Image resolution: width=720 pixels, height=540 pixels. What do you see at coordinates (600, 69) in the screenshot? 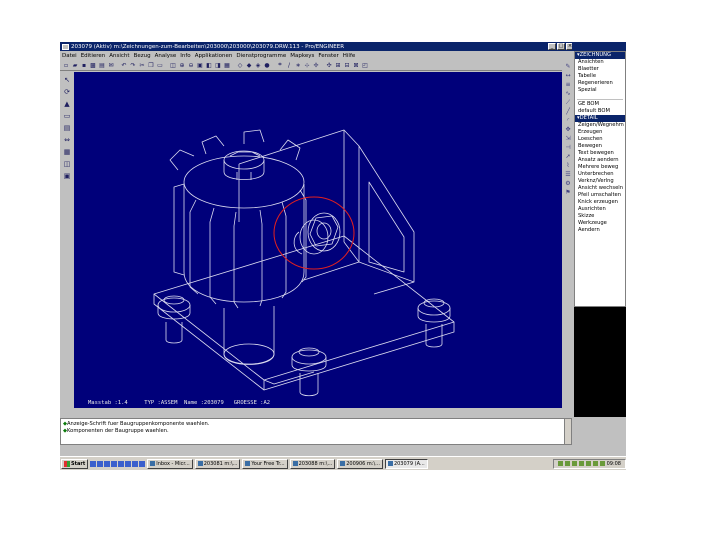
I see `menu-item-blaetter: Blaetter` at bounding box center [600, 69].